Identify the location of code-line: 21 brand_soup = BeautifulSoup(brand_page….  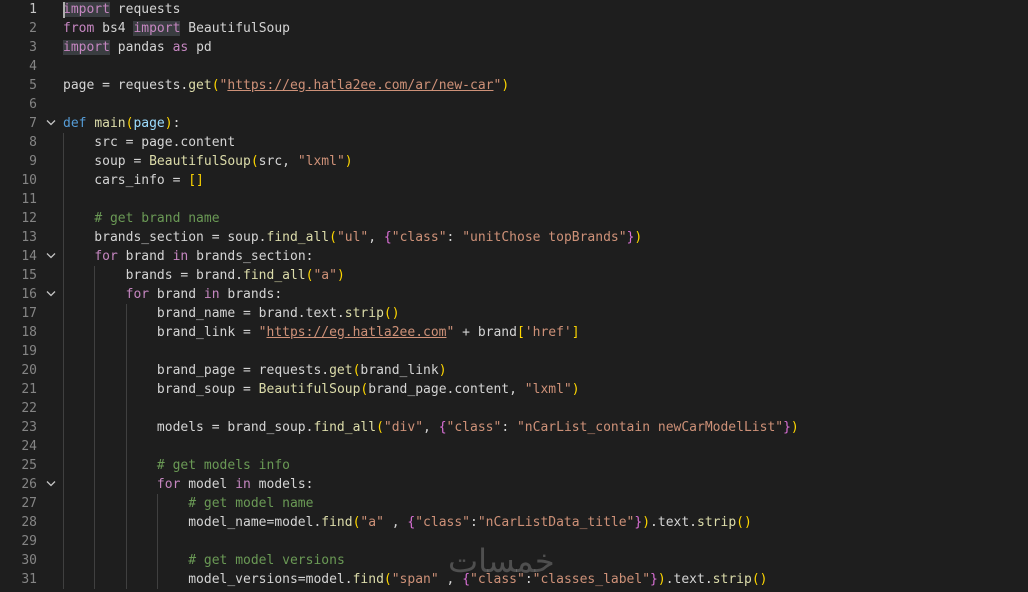
(514, 389).